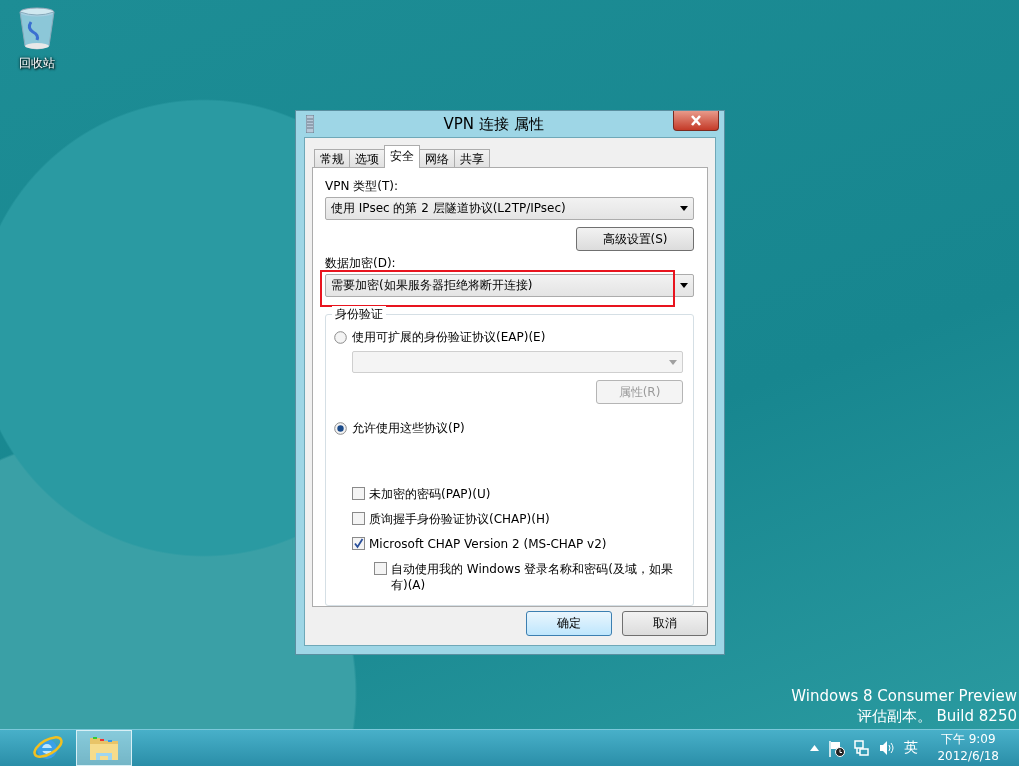 The image size is (1019, 766). What do you see at coordinates (37, 63) in the screenshot?
I see `desktop-icon-label: 回收站` at bounding box center [37, 63].